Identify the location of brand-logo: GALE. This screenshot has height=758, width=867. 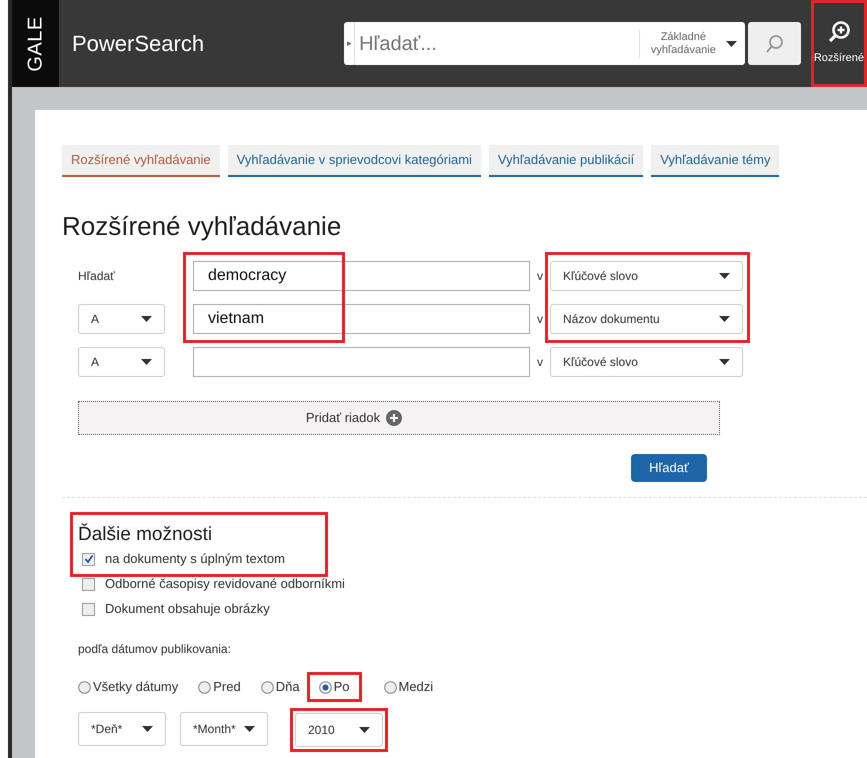
(35, 43).